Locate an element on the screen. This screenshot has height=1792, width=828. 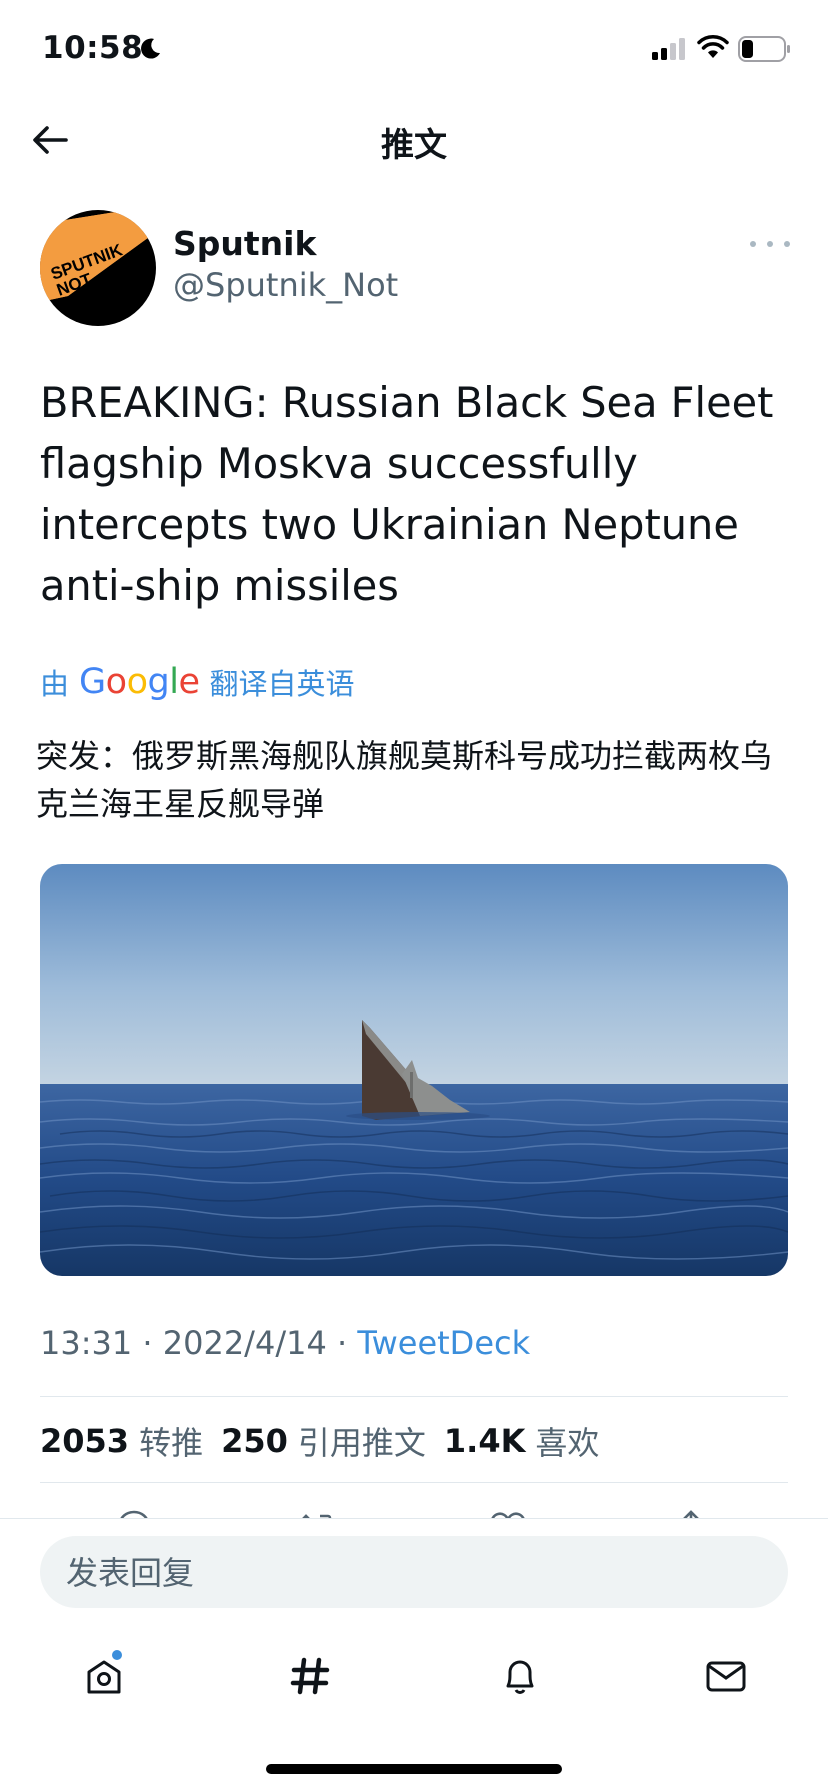
retweet-button is located at coordinates (316, 1513).